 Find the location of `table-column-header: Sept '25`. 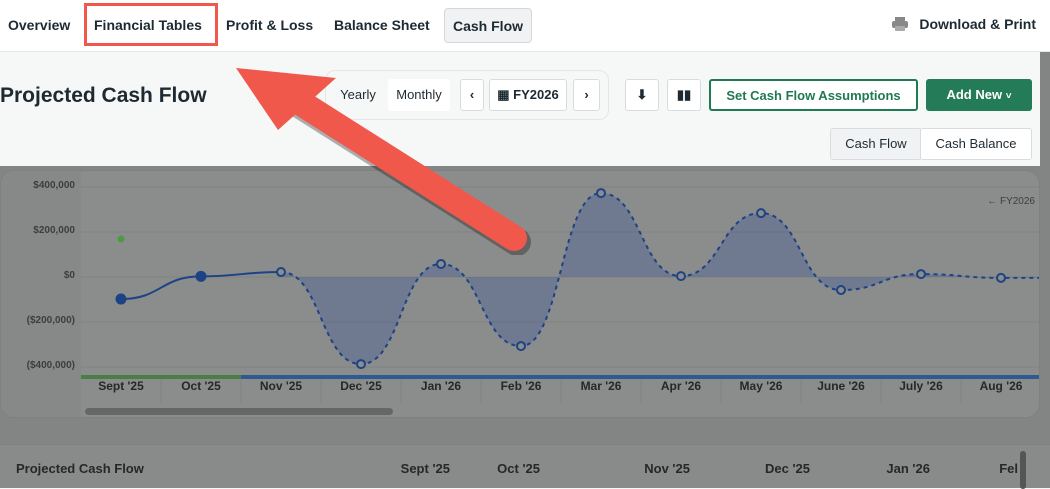

table-column-header: Sept '25 is located at coordinates (425, 468).